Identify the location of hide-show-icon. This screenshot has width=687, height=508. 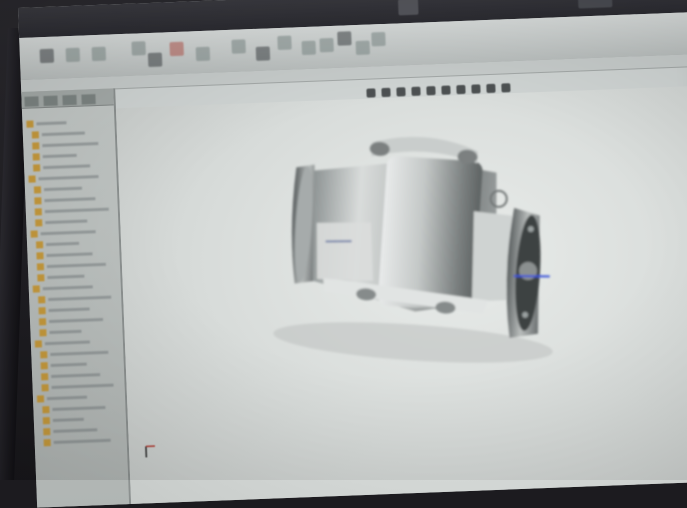
(460, 89).